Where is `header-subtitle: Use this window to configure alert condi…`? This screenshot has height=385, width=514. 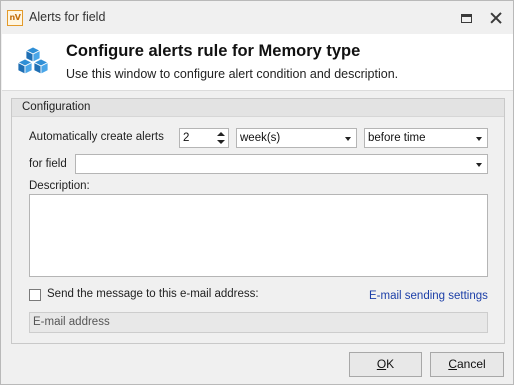 header-subtitle: Use this window to configure alert condi… is located at coordinates (232, 74).